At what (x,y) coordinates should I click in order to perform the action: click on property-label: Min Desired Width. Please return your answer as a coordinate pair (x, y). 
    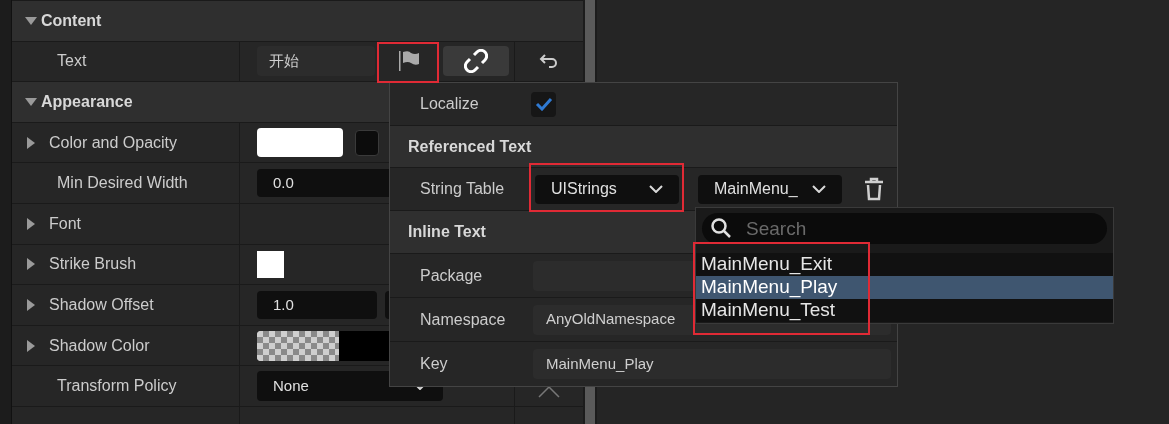
    Looking at the image, I should click on (122, 183).